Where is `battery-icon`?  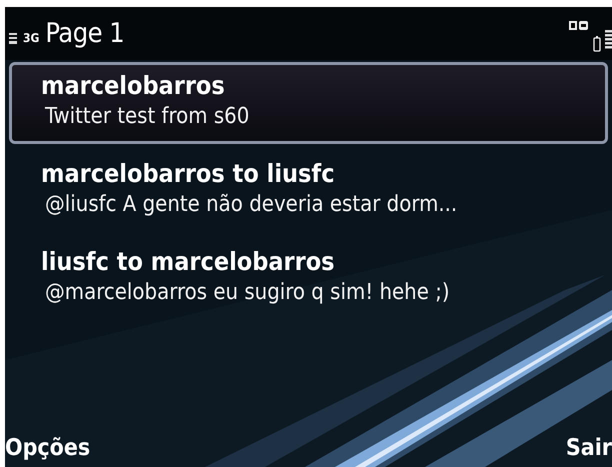 battery-icon is located at coordinates (597, 44).